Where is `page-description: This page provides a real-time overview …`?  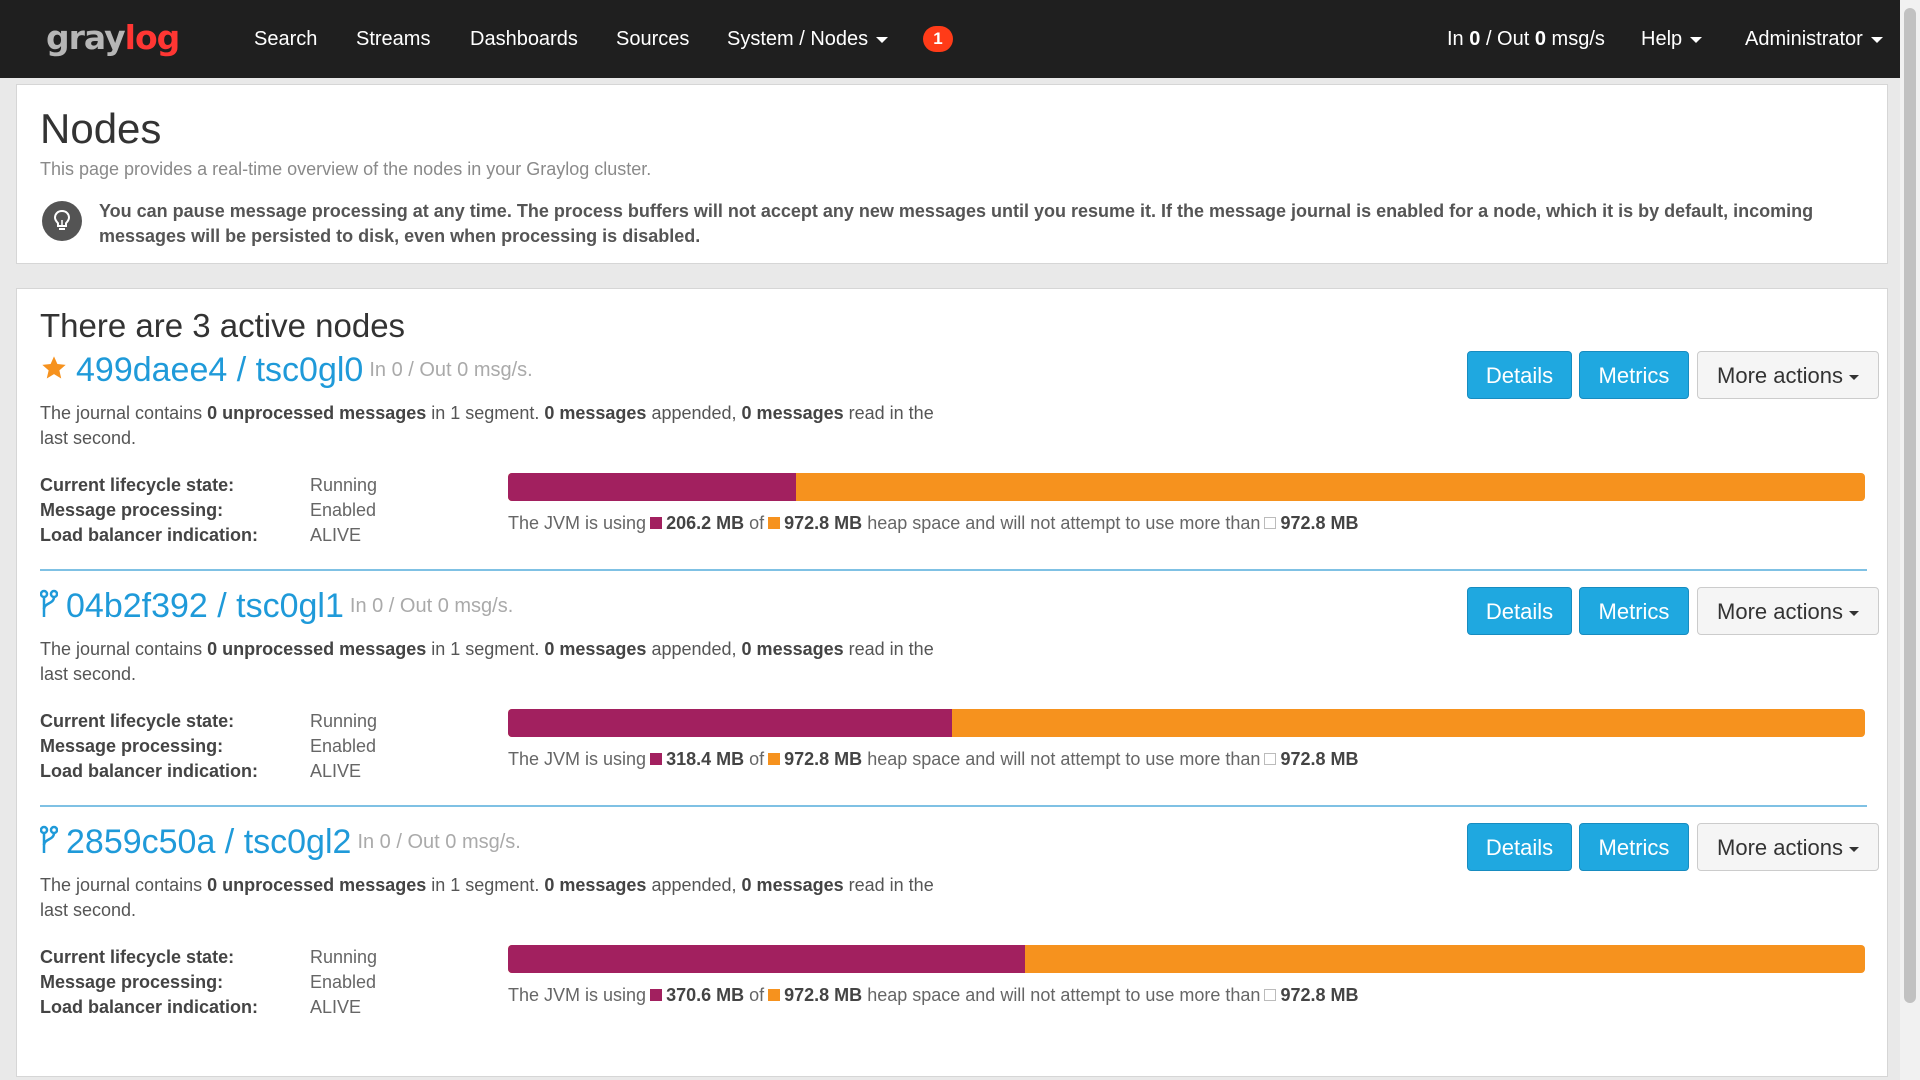 page-description: This page provides a real-time overview … is located at coordinates (346, 169).